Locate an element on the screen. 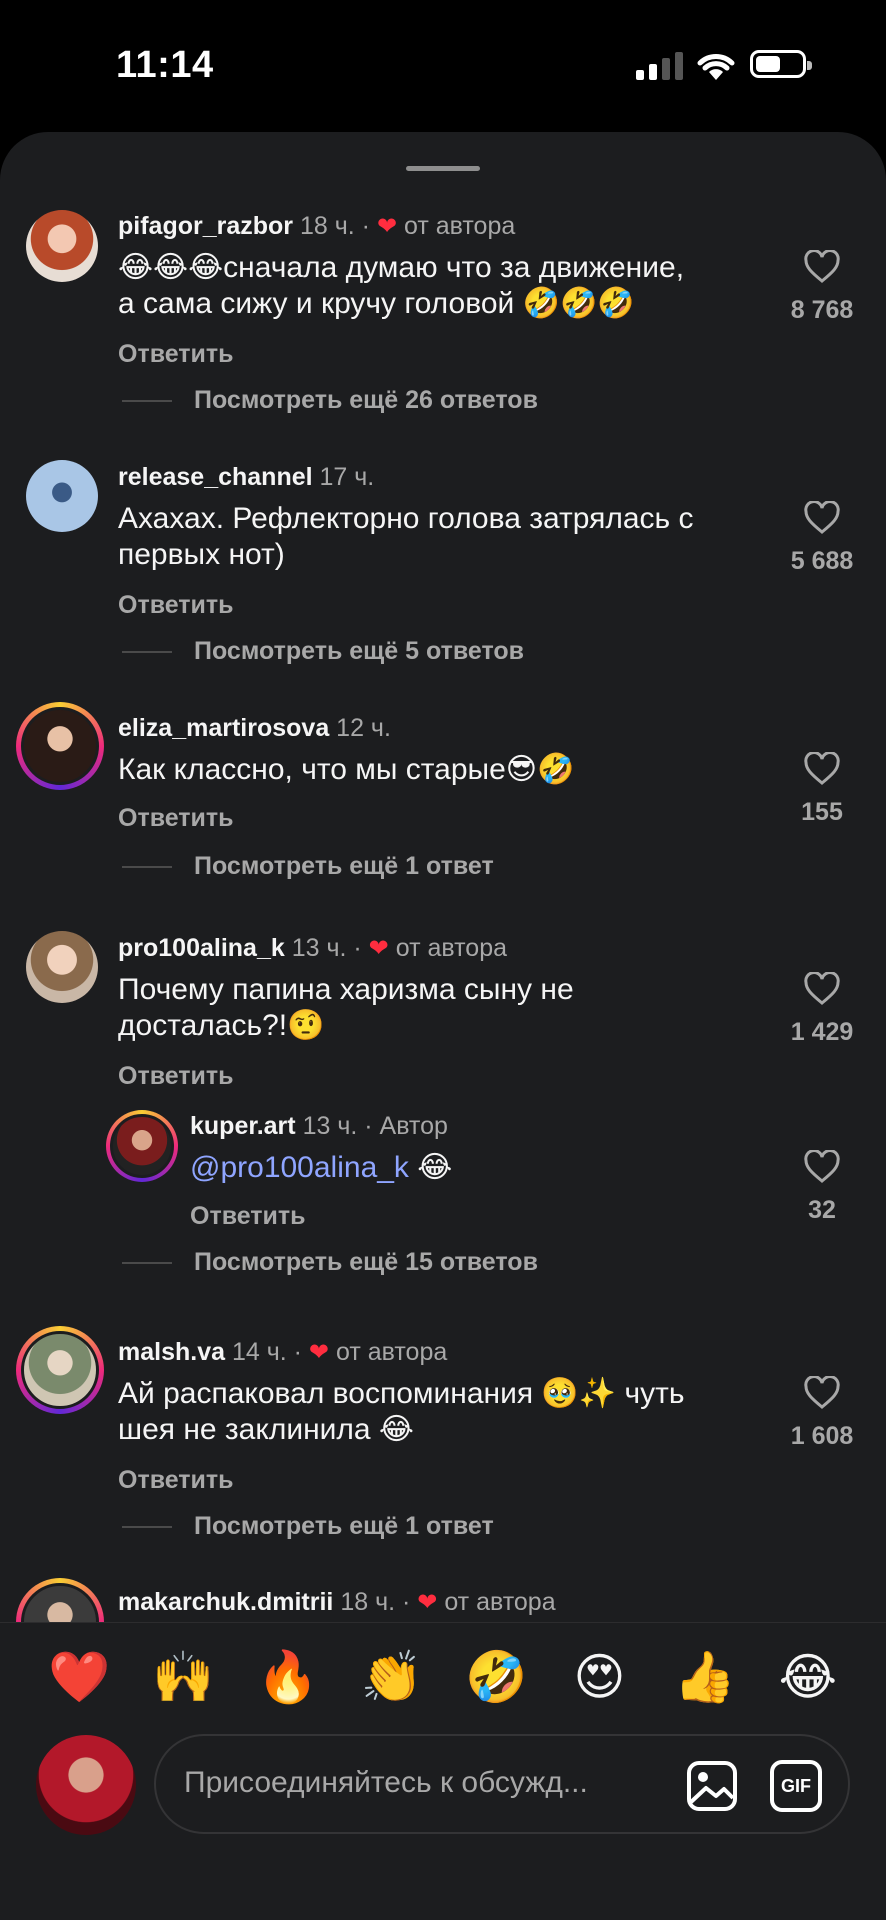 The height and width of the screenshot is (1920, 886). comment-input: Присоединяйтесь к обсужд... GIF is located at coordinates (502, 1784).